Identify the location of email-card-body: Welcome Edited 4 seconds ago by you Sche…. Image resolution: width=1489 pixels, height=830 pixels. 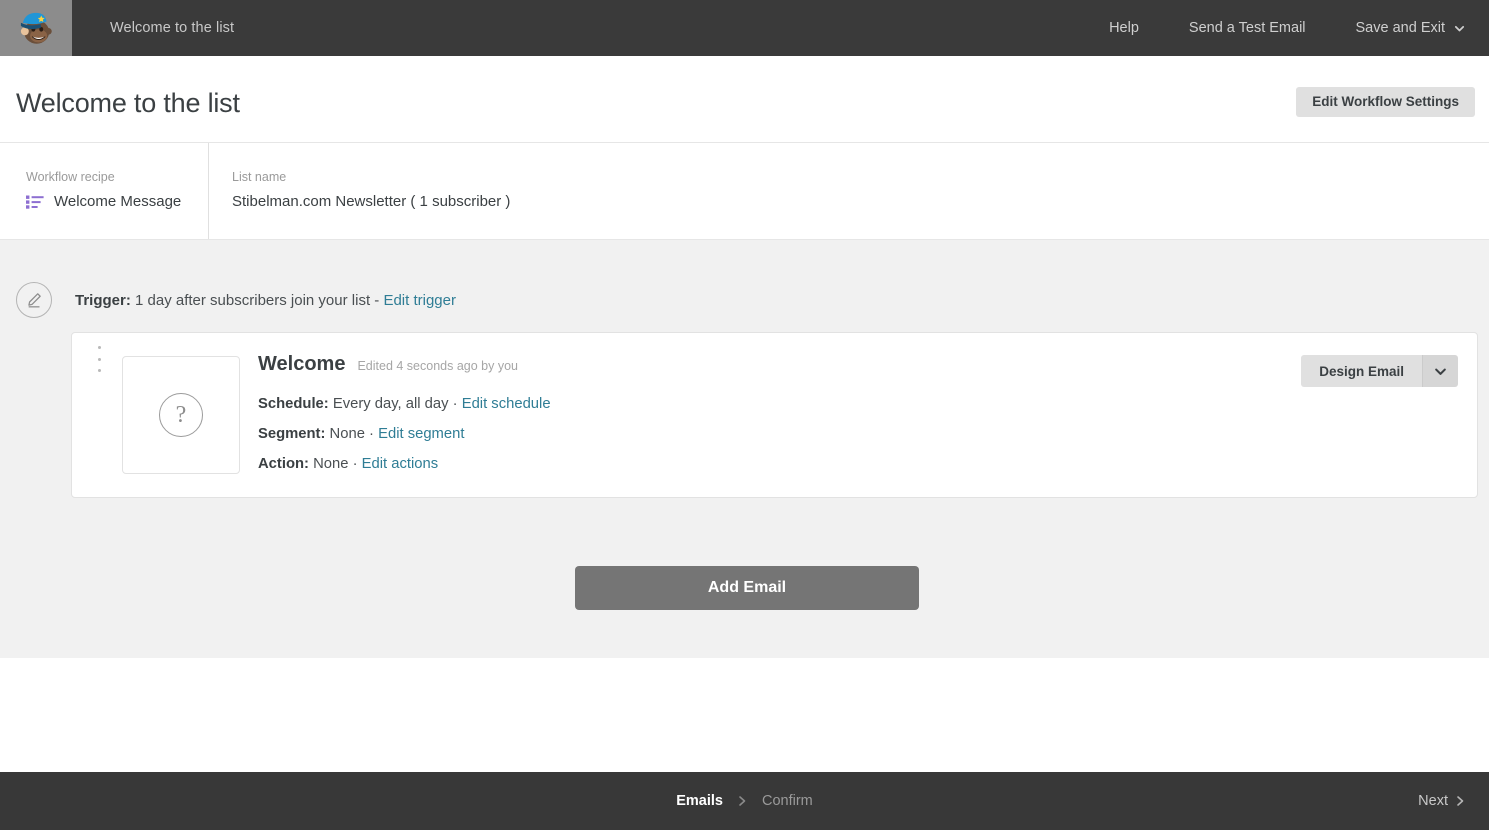
(404, 416).